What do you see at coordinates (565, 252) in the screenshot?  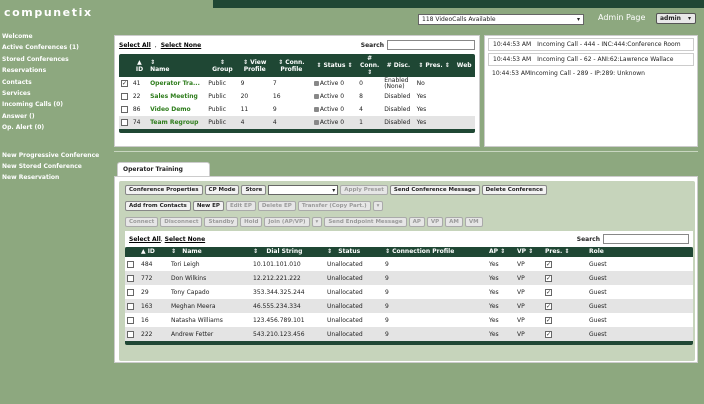 I see `header-pres: Pres. ⇕` at bounding box center [565, 252].